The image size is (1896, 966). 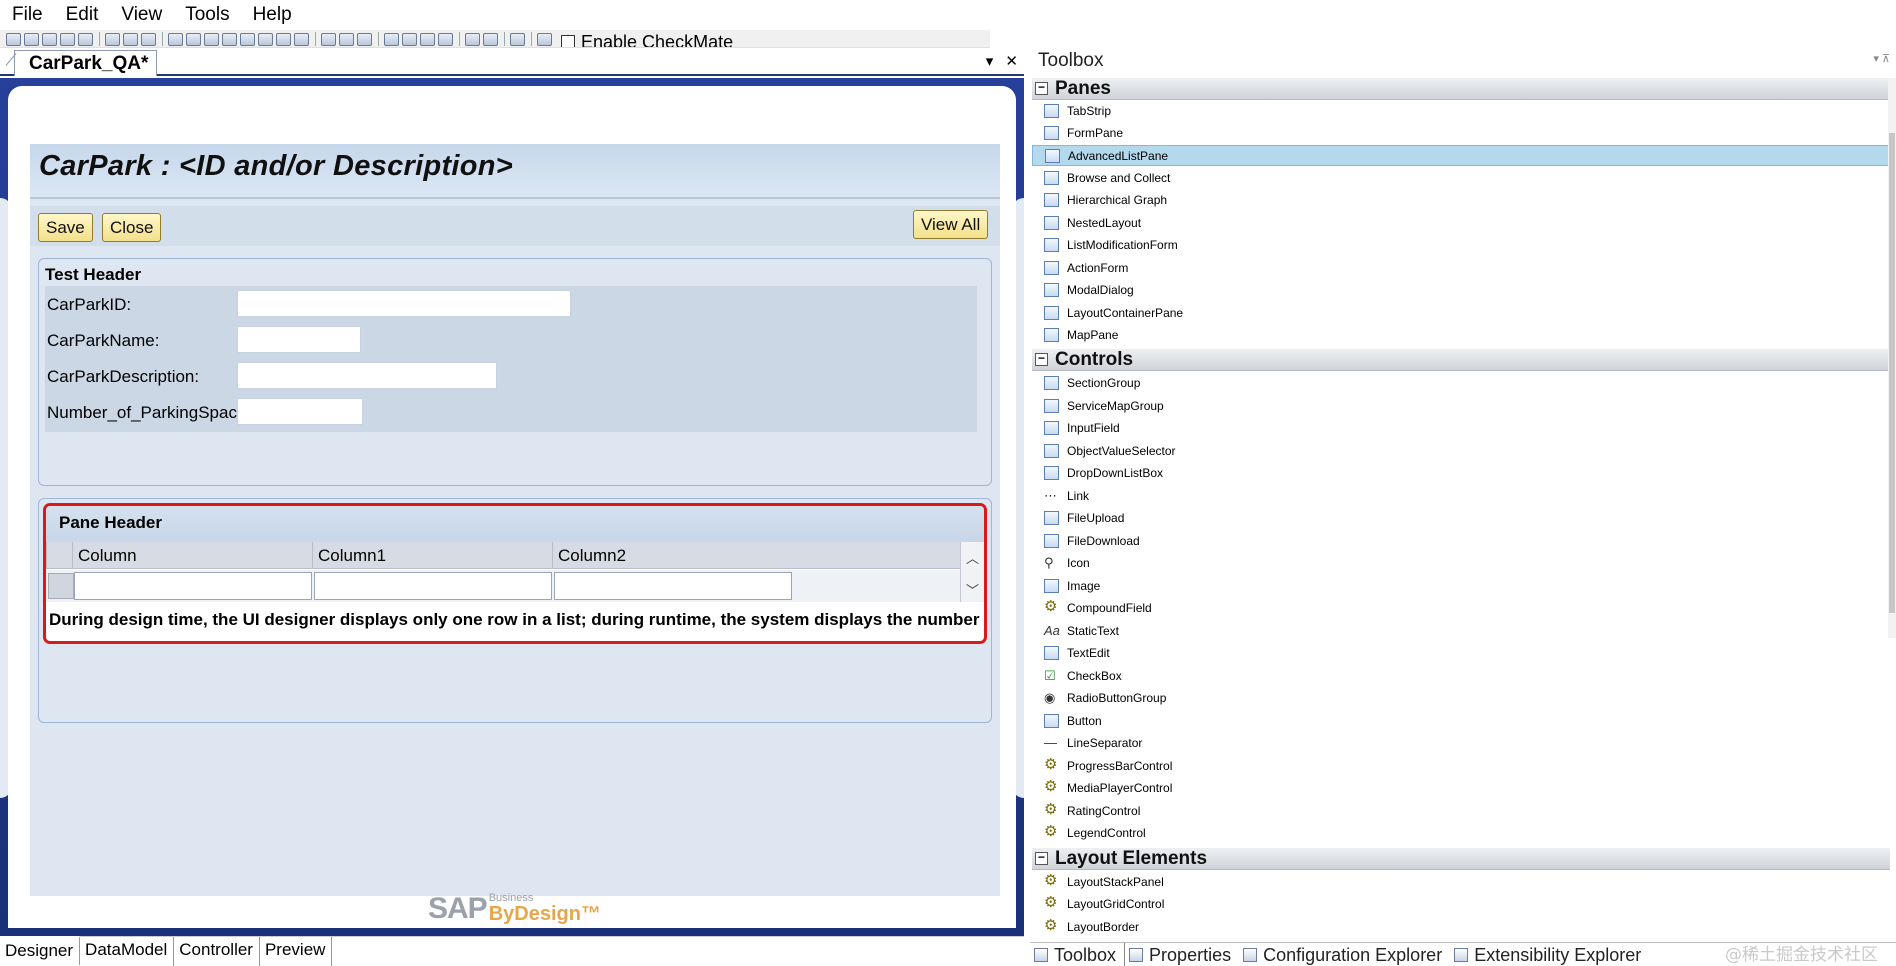 I want to click on toolbox-item-browse-and-collect: Browse and Collect, so click(x=1461, y=178).